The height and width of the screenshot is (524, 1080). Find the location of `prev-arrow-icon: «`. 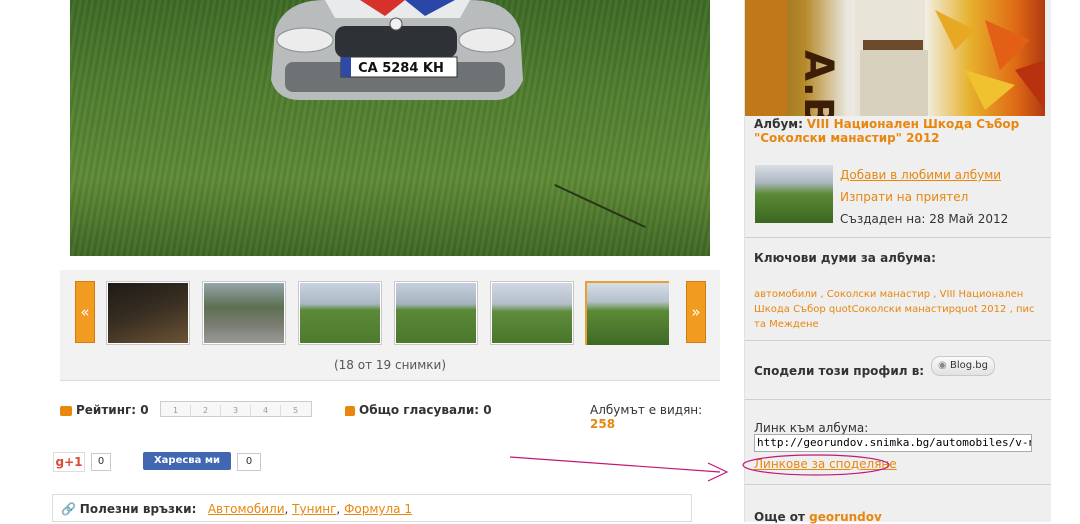

prev-arrow-icon: « is located at coordinates (85, 312).